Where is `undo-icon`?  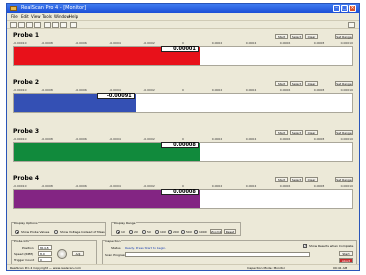 undo-icon is located at coordinates (73, 25).